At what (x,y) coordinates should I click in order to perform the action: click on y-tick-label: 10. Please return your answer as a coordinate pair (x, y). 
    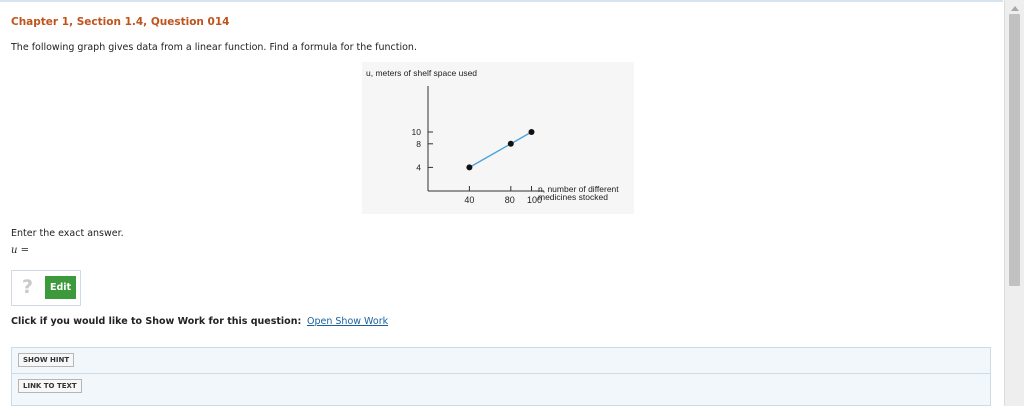
    Looking at the image, I should click on (417, 132).